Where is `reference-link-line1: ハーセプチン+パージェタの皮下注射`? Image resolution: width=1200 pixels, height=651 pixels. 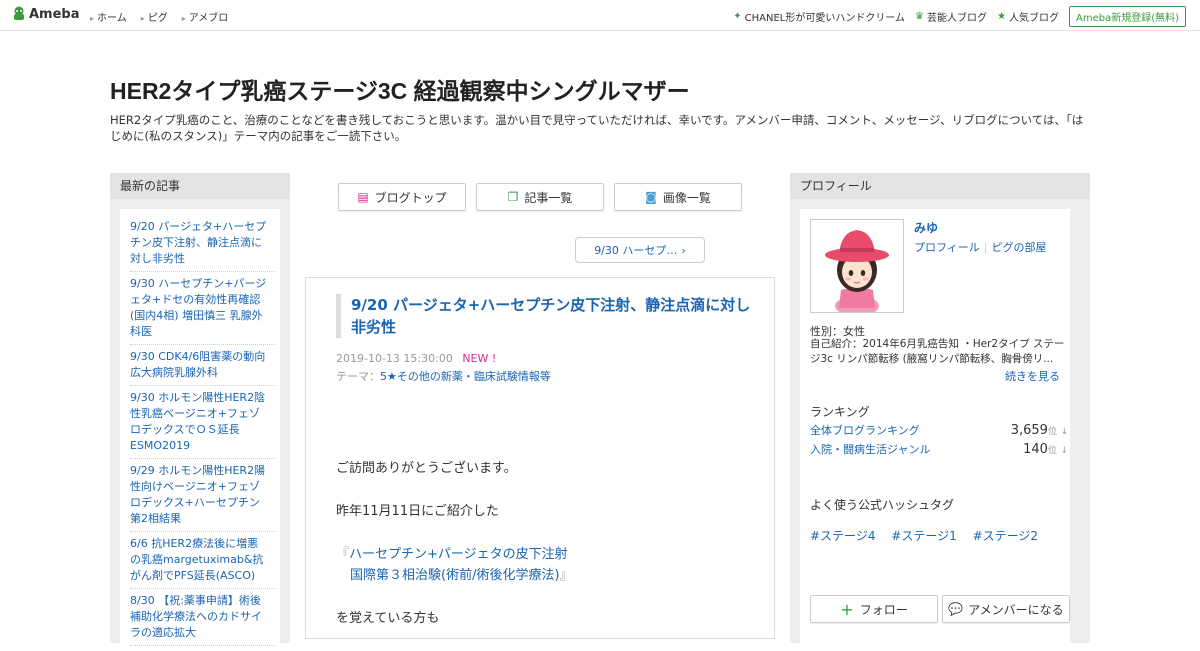
reference-link-line1: ハーセプチン+パージェタの皮下注射 is located at coordinates (458, 554).